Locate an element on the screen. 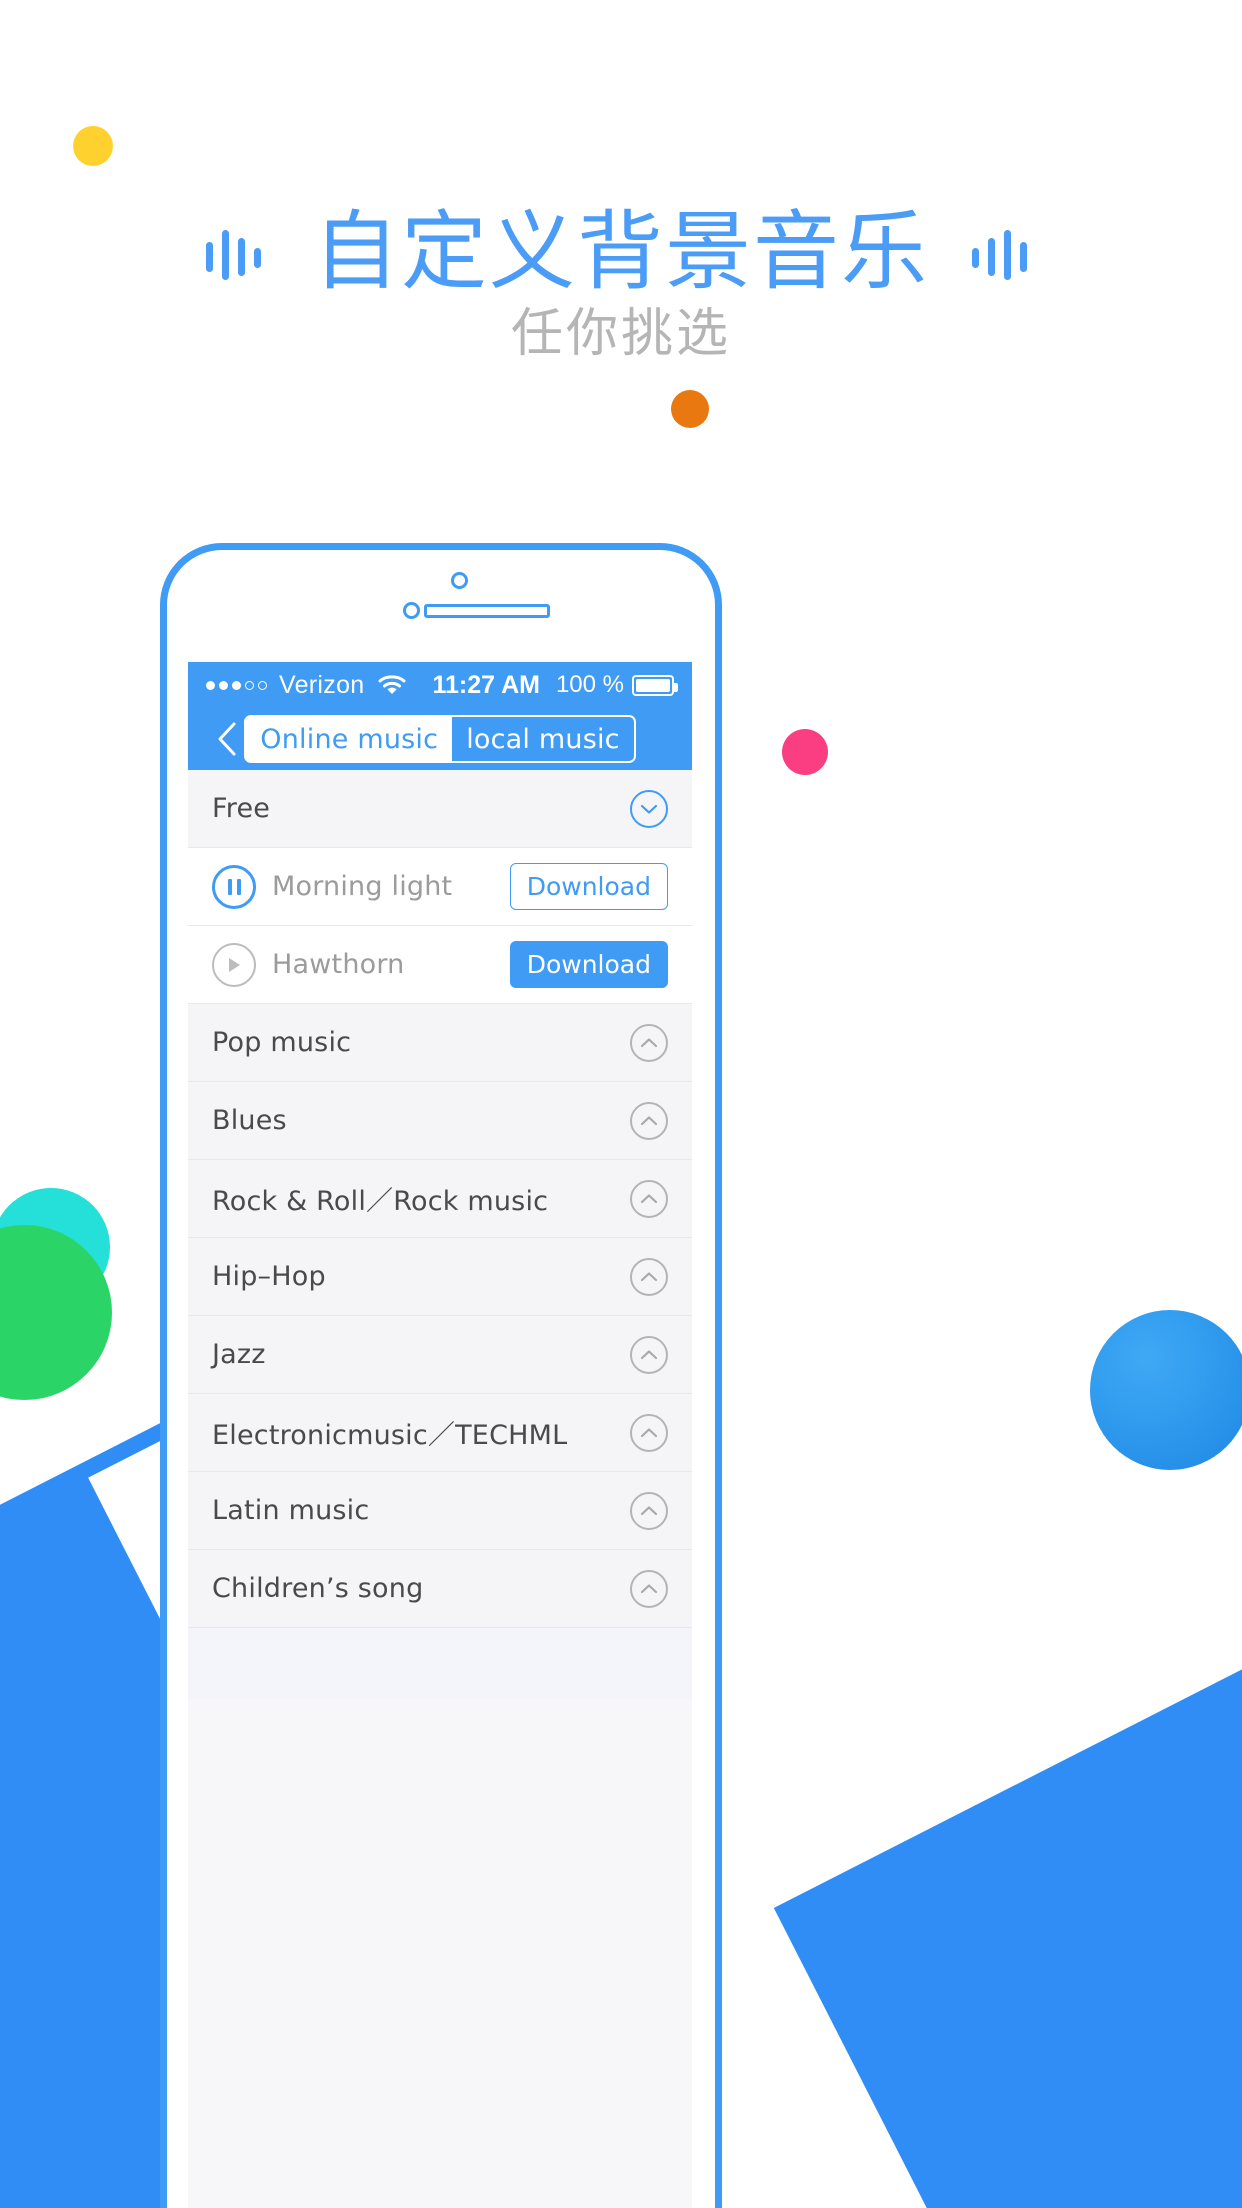 This screenshot has height=2208, width=1242. clock-label: 11:27 AM is located at coordinates (486, 684).